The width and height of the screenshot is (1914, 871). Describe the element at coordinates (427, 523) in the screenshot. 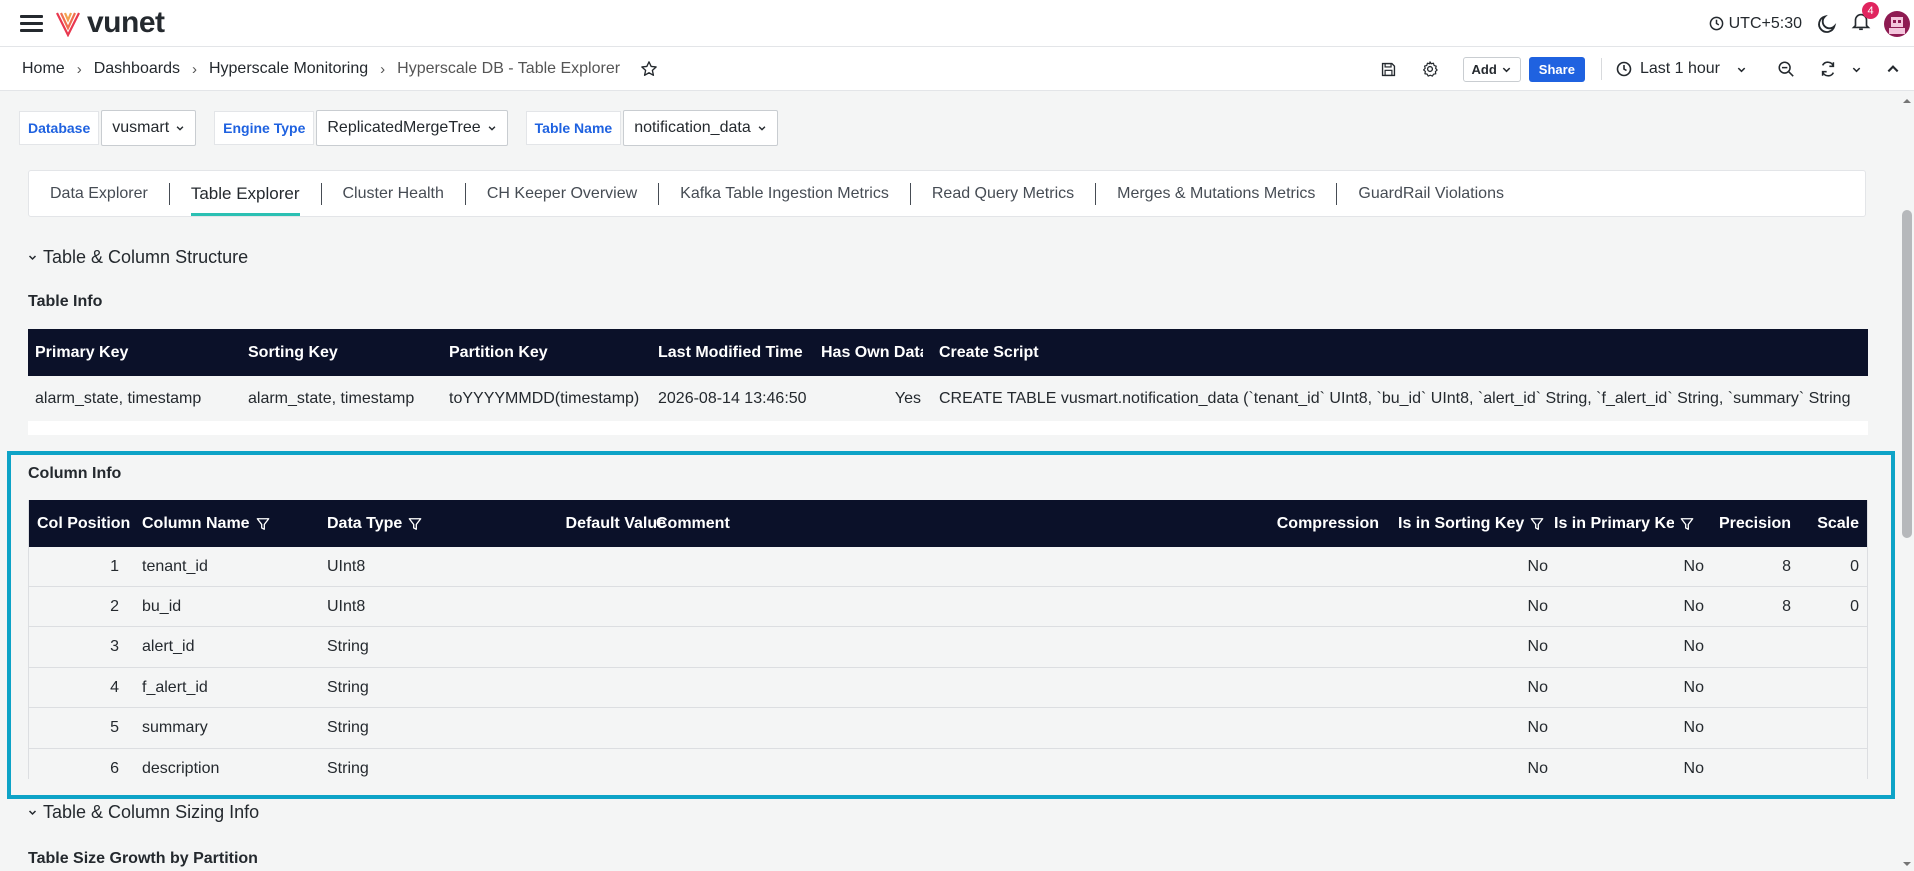

I see `column-header-with-filter: Data Type` at that location.